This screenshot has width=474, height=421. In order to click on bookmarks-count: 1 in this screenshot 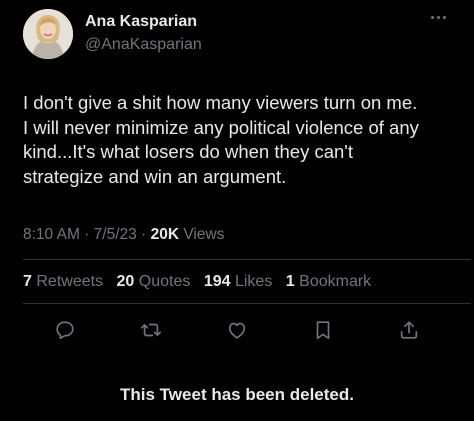, I will do `click(290, 281)`.